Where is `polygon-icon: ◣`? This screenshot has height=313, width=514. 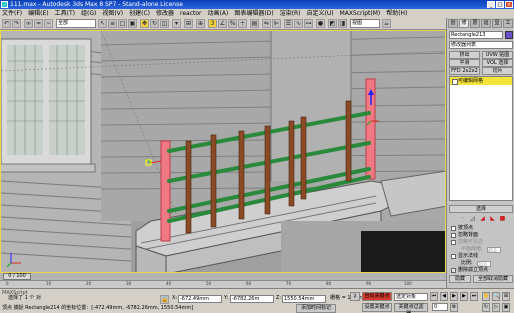
polygon-icon: ◣ is located at coordinates (492, 218).